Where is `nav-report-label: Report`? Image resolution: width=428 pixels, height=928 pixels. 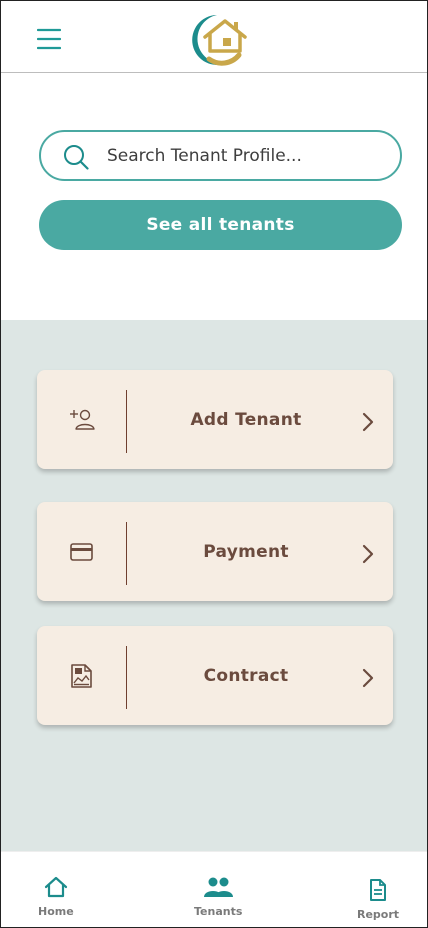 nav-report-label: Report is located at coordinates (378, 914).